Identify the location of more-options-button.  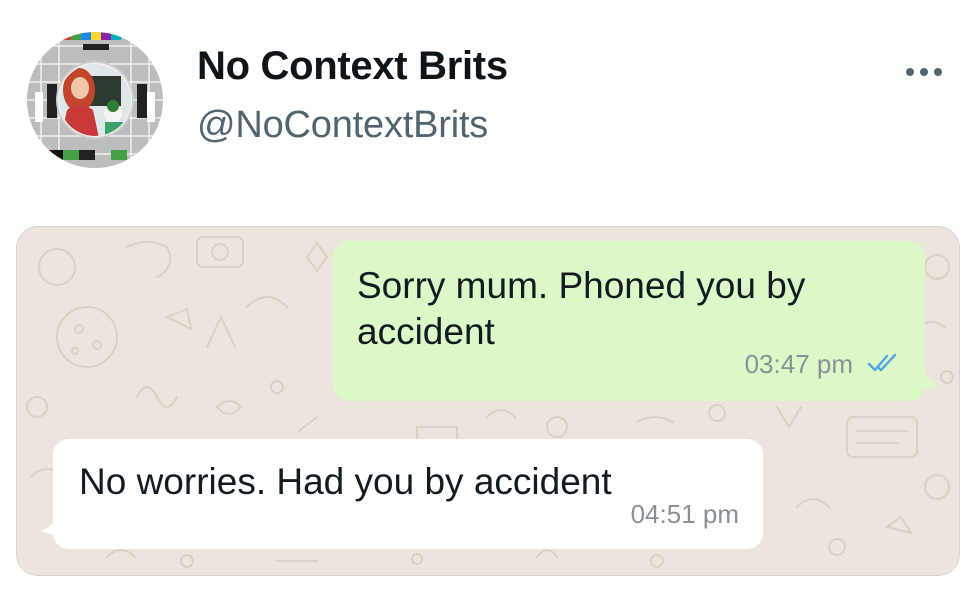
(924, 72).